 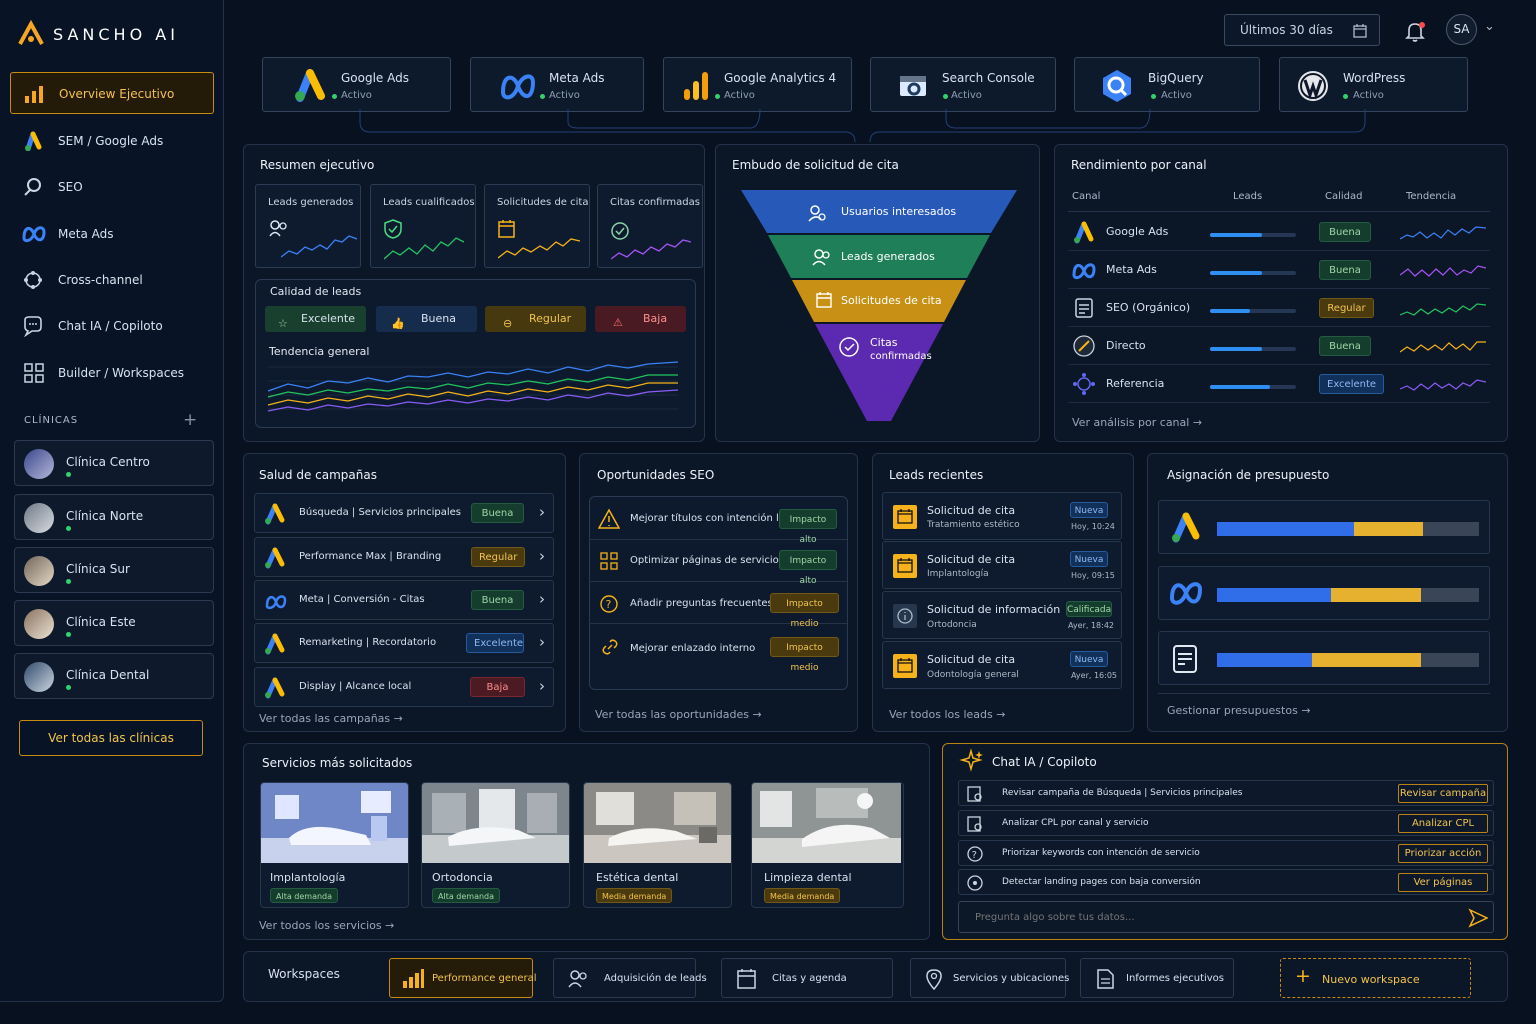 What do you see at coordinates (404, 557) in the screenshot?
I see `campaign-row: Performance Max | Branding Regular ›` at bounding box center [404, 557].